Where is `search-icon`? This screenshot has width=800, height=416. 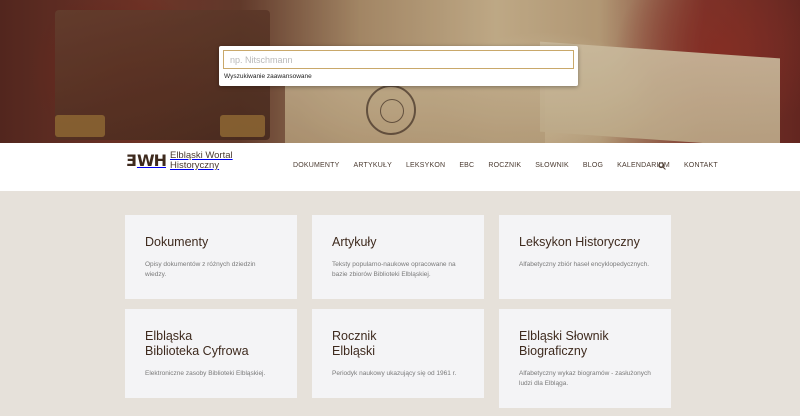 search-icon is located at coordinates (662, 166).